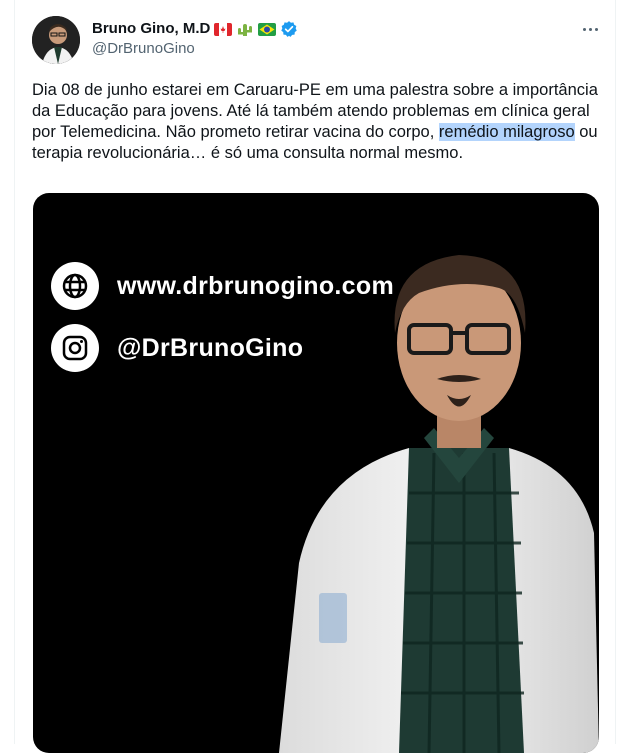 The width and height of the screenshot is (623, 753). What do you see at coordinates (75, 286) in the screenshot?
I see `globe-icon` at bounding box center [75, 286].